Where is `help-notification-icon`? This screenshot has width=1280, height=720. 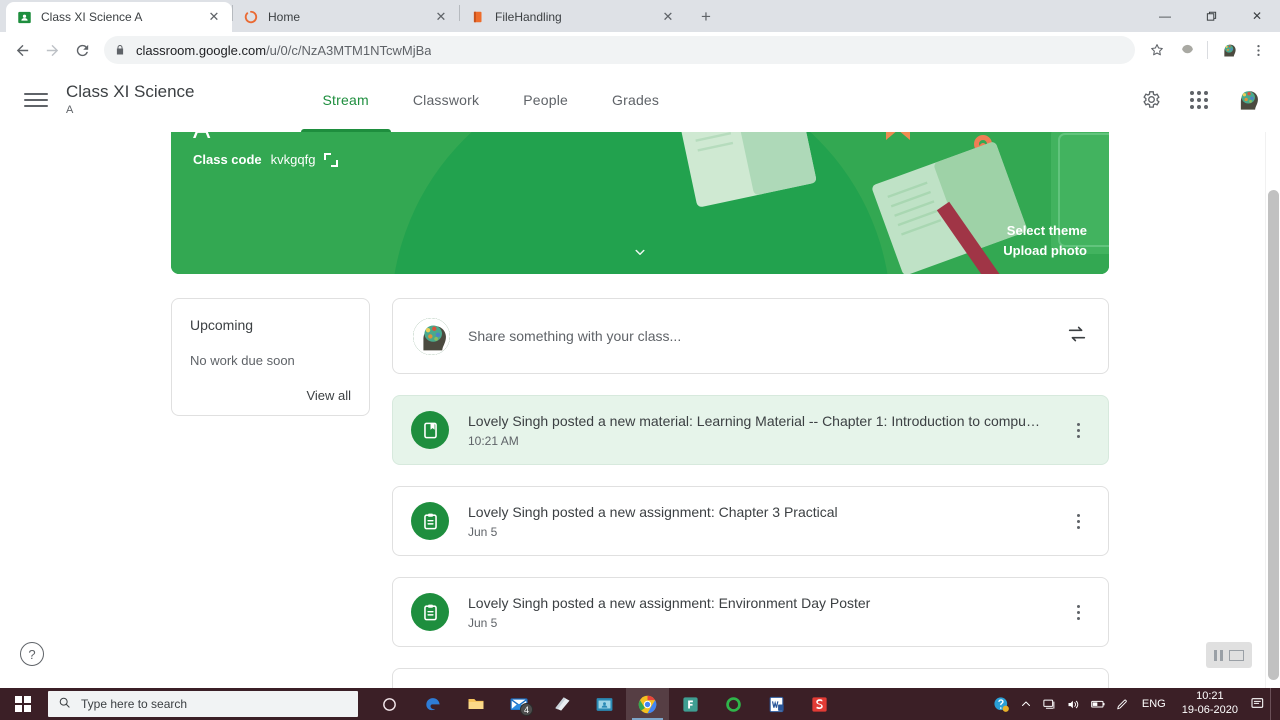
help-notification-icon is located at coordinates (1001, 704).